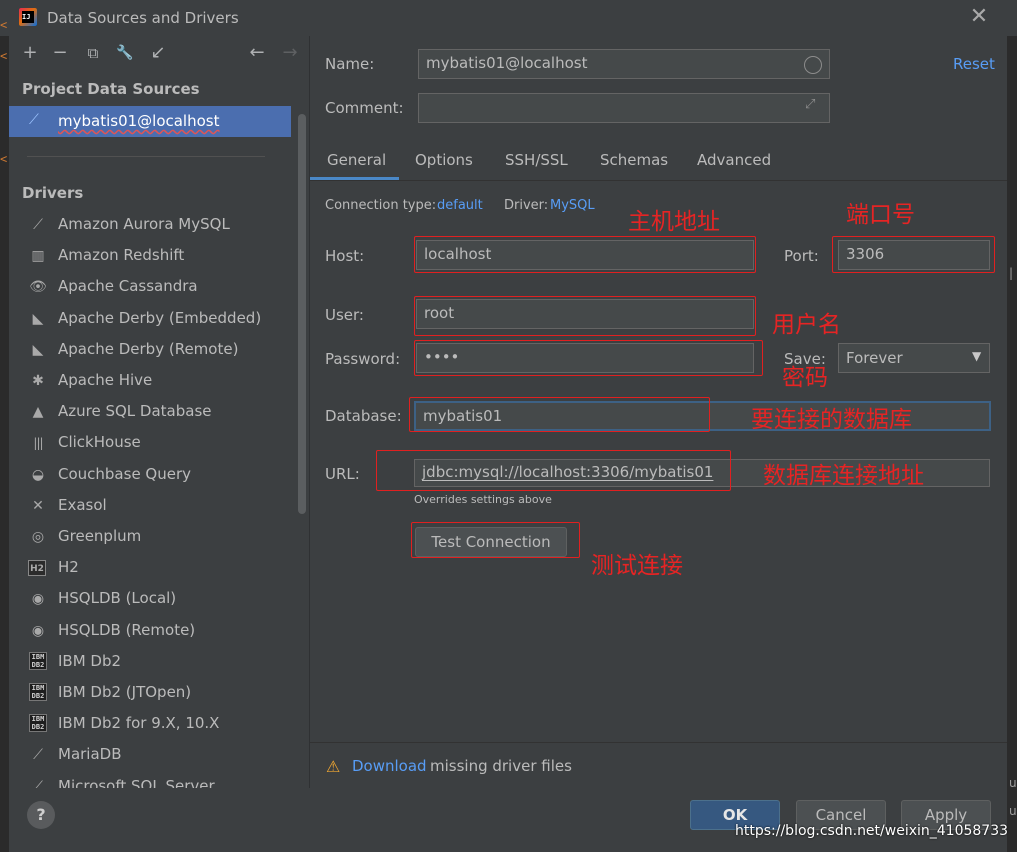 The height and width of the screenshot is (852, 1017). Describe the element at coordinates (333, 766) in the screenshot. I see `warning-icon: ⚠` at that location.